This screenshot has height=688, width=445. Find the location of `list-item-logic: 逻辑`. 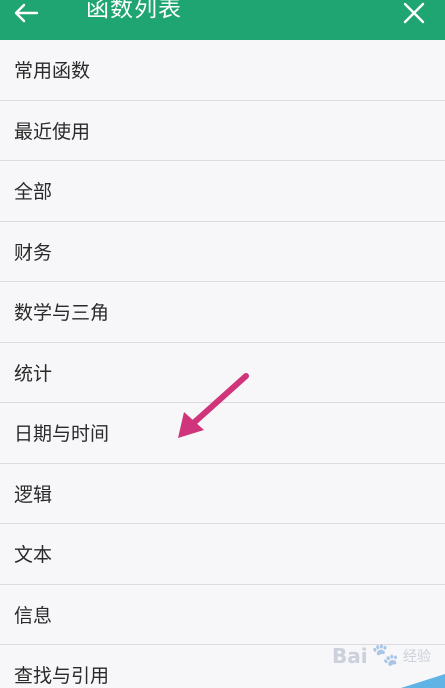

list-item-logic: 逻辑 is located at coordinates (222, 494).